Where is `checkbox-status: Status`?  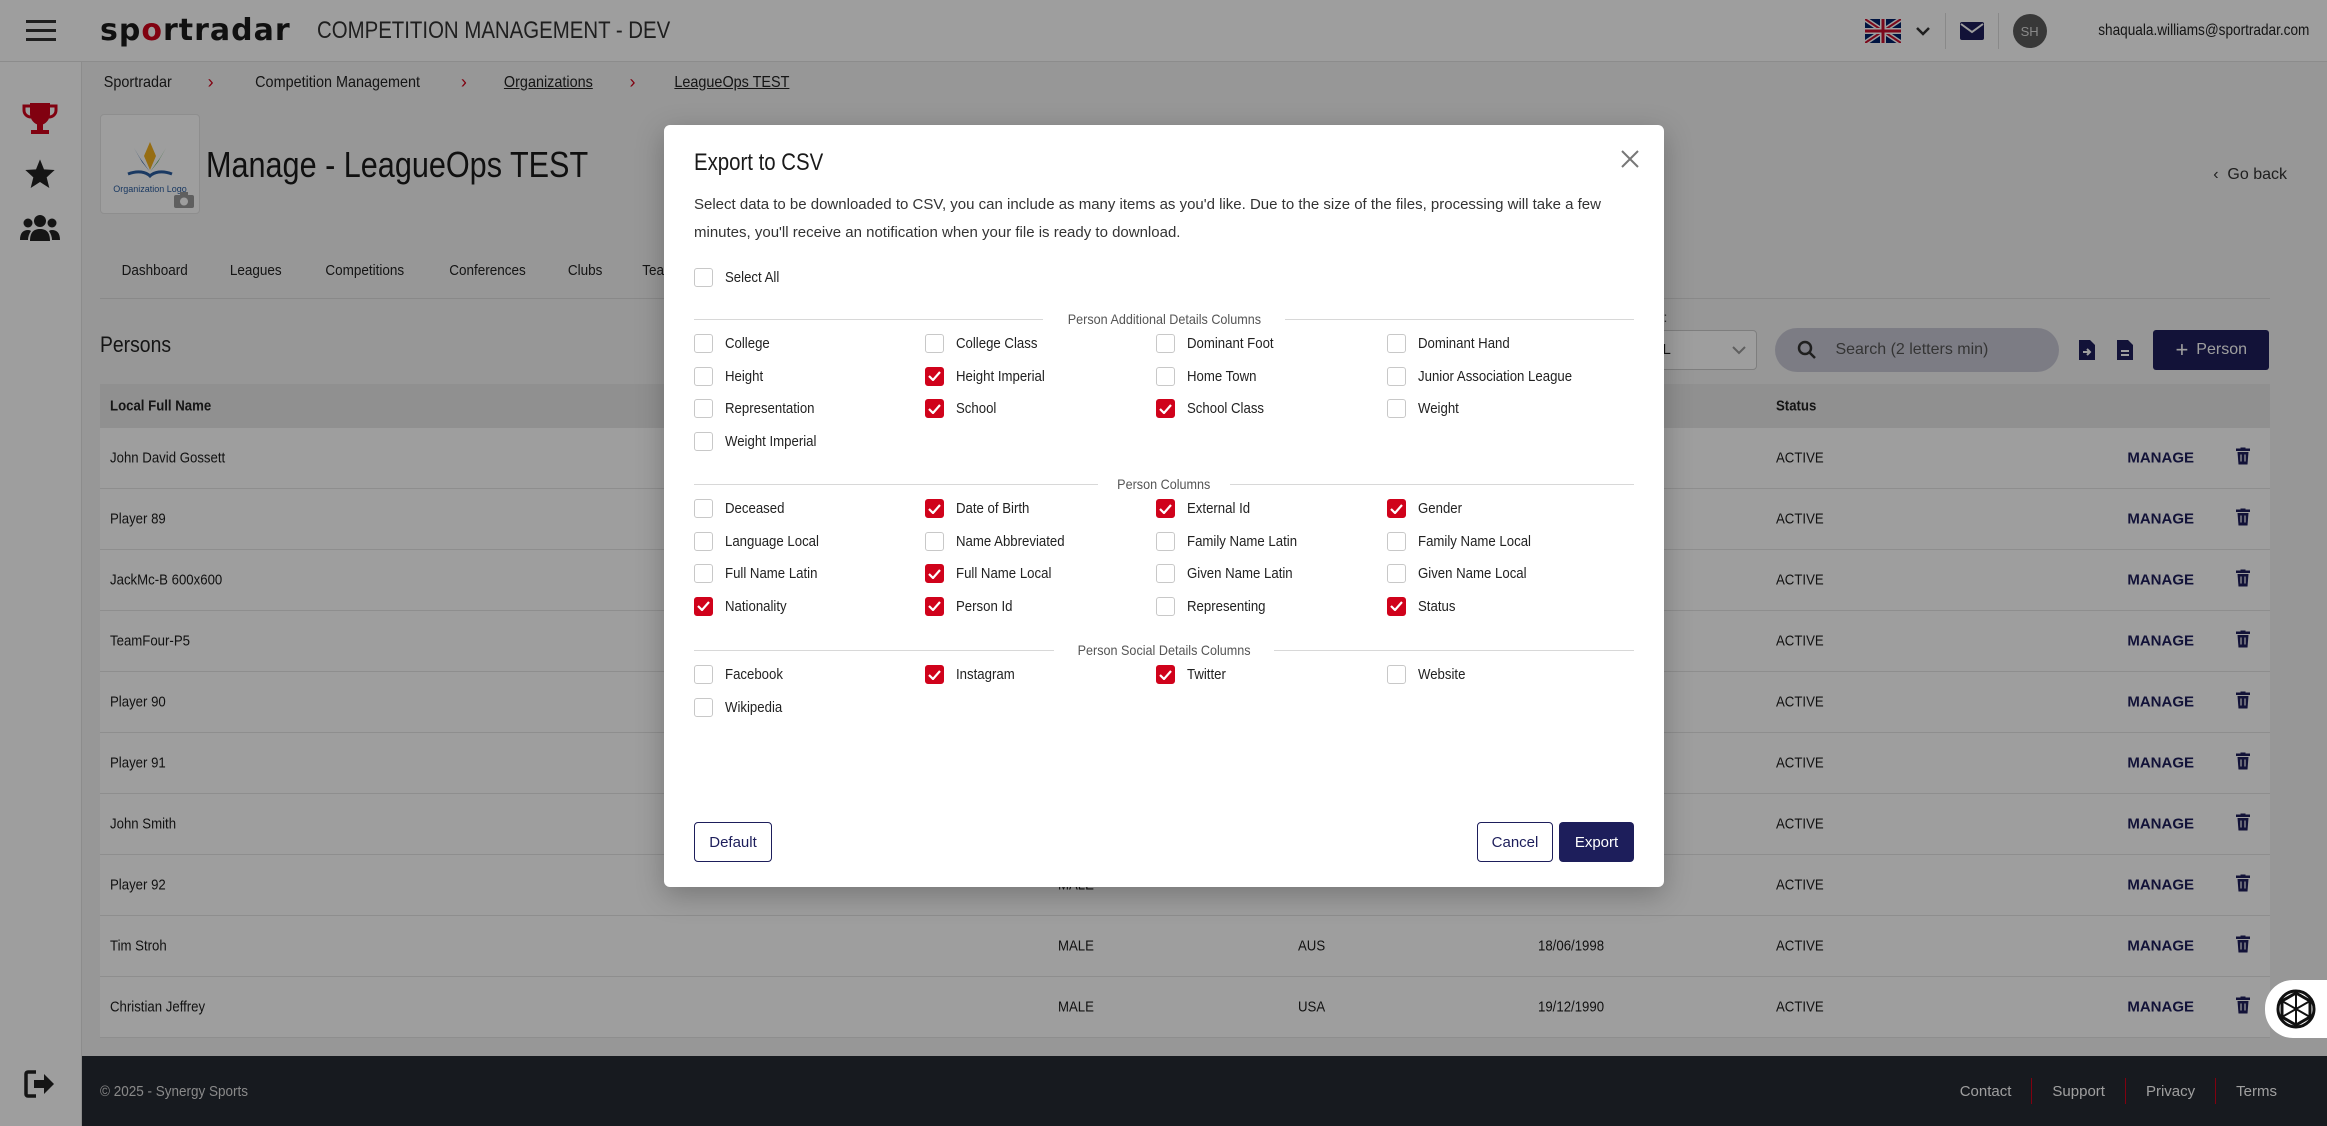
checkbox-status: Status is located at coordinates (1424, 606).